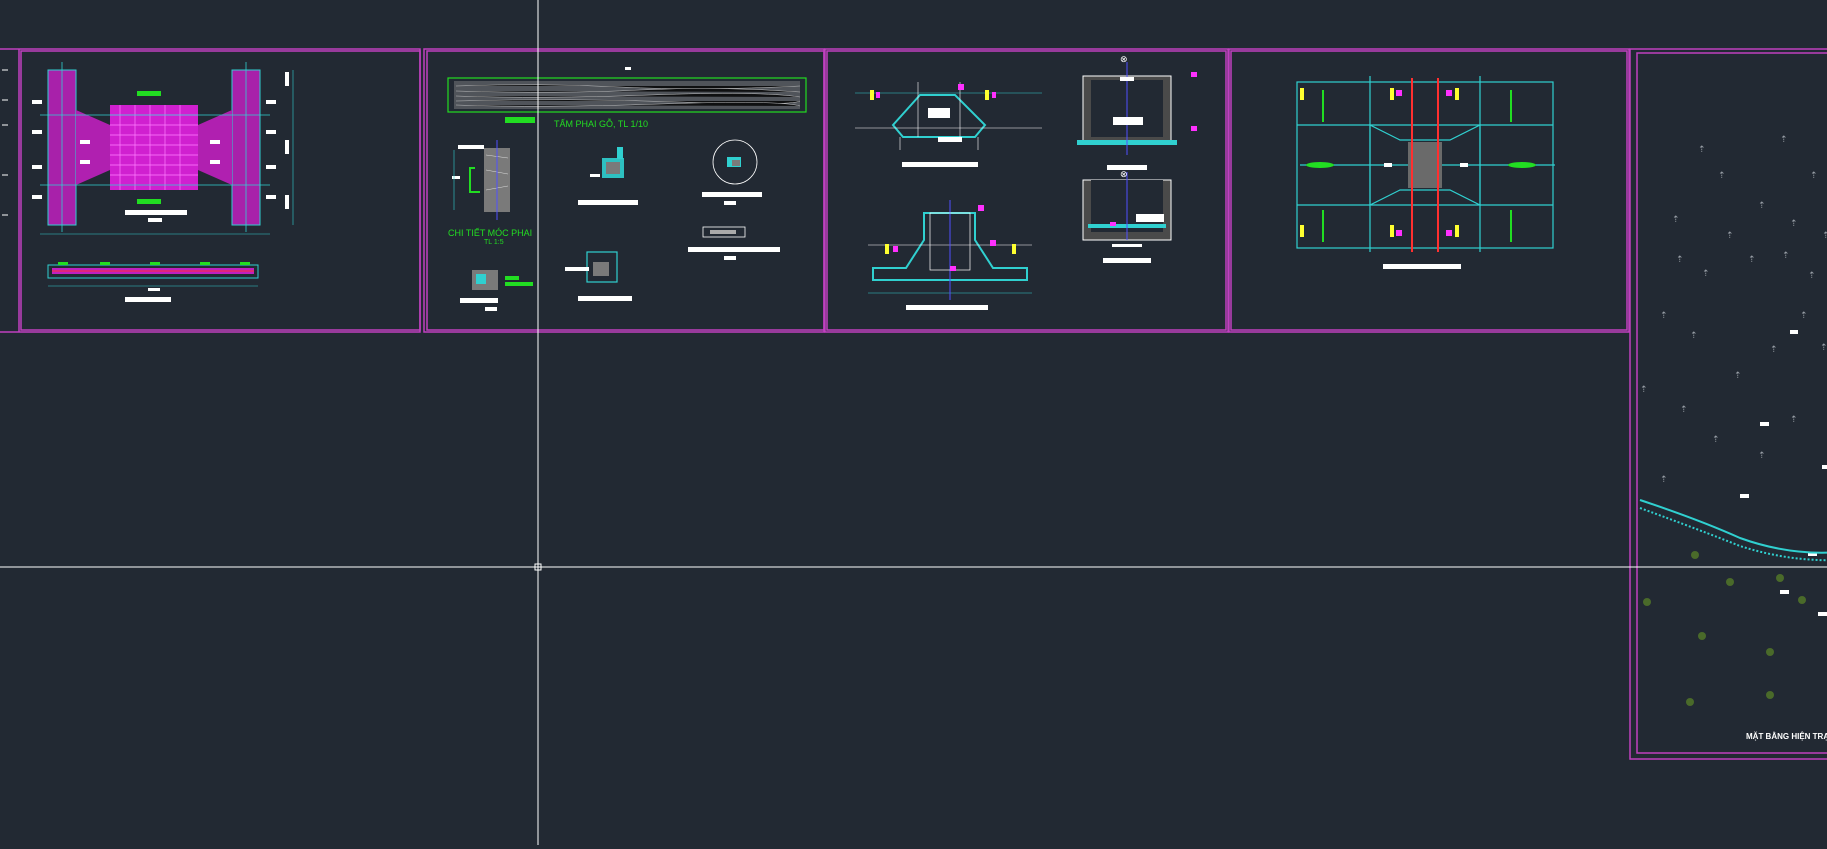 Image resolution: width=1827 pixels, height=849 pixels. I want to click on sheet-1-plan-drawing, so click(148, 182).